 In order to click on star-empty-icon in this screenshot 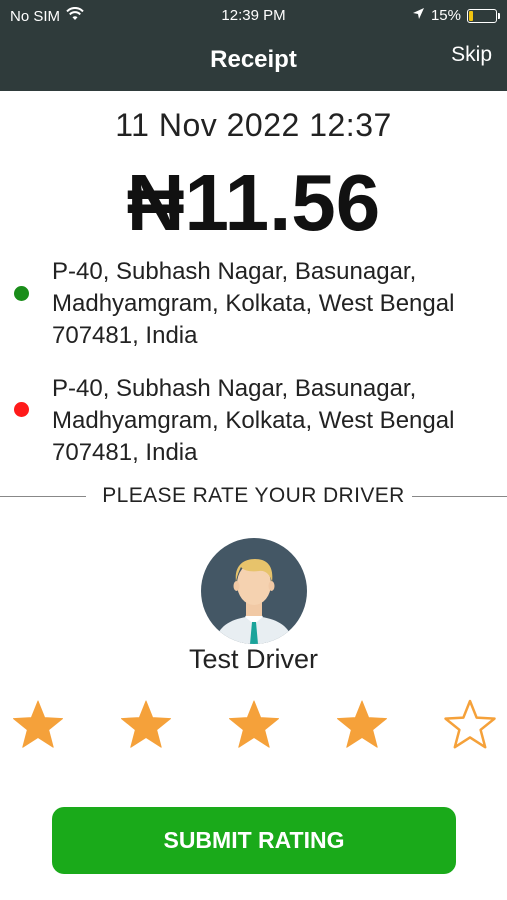, I will do `click(470, 726)`.